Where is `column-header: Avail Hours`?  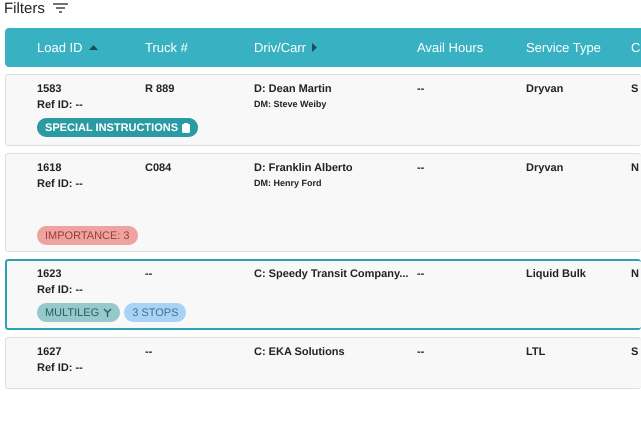
column-header: Avail Hours is located at coordinates (450, 47).